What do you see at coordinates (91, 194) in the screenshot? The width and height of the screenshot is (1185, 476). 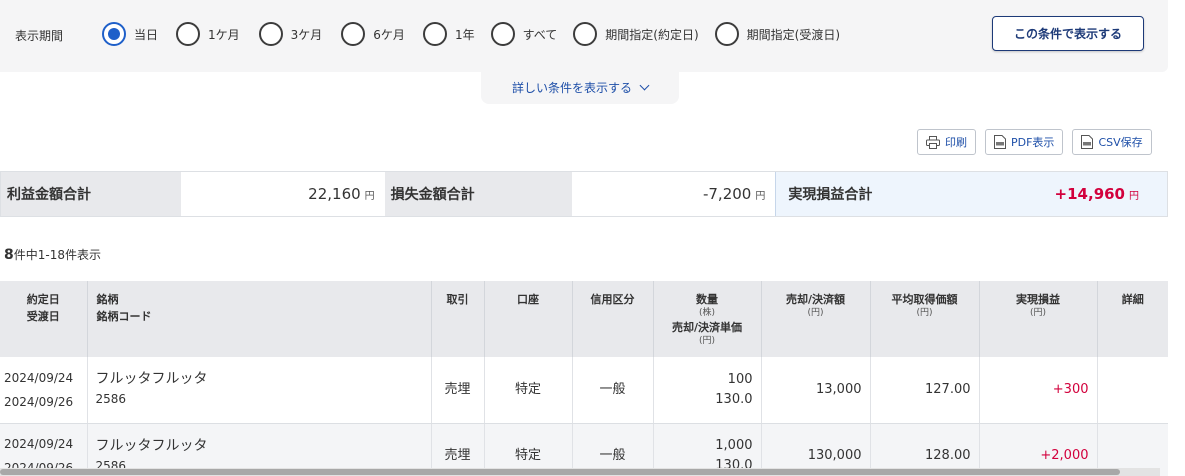 I see `profit-total-label: 利益金額合計` at bounding box center [91, 194].